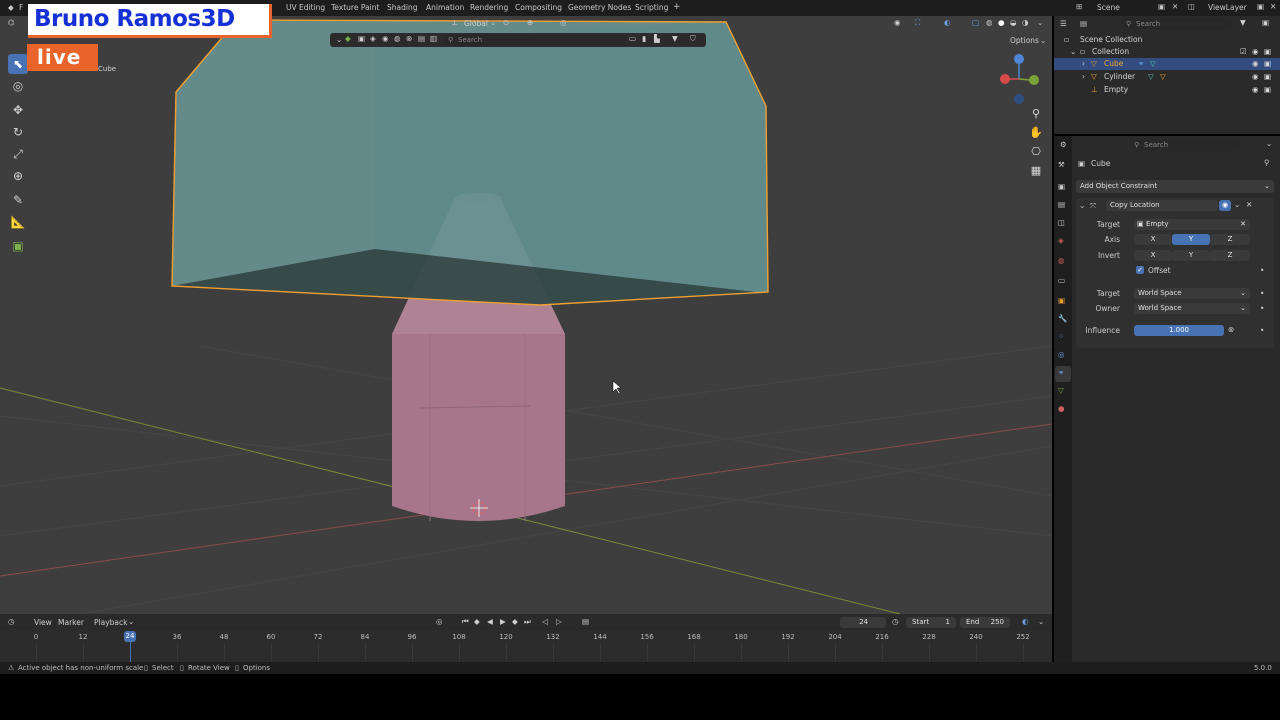 The image size is (1280, 720). What do you see at coordinates (397, 38) in the screenshot?
I see `light-icon: ◍` at bounding box center [397, 38].